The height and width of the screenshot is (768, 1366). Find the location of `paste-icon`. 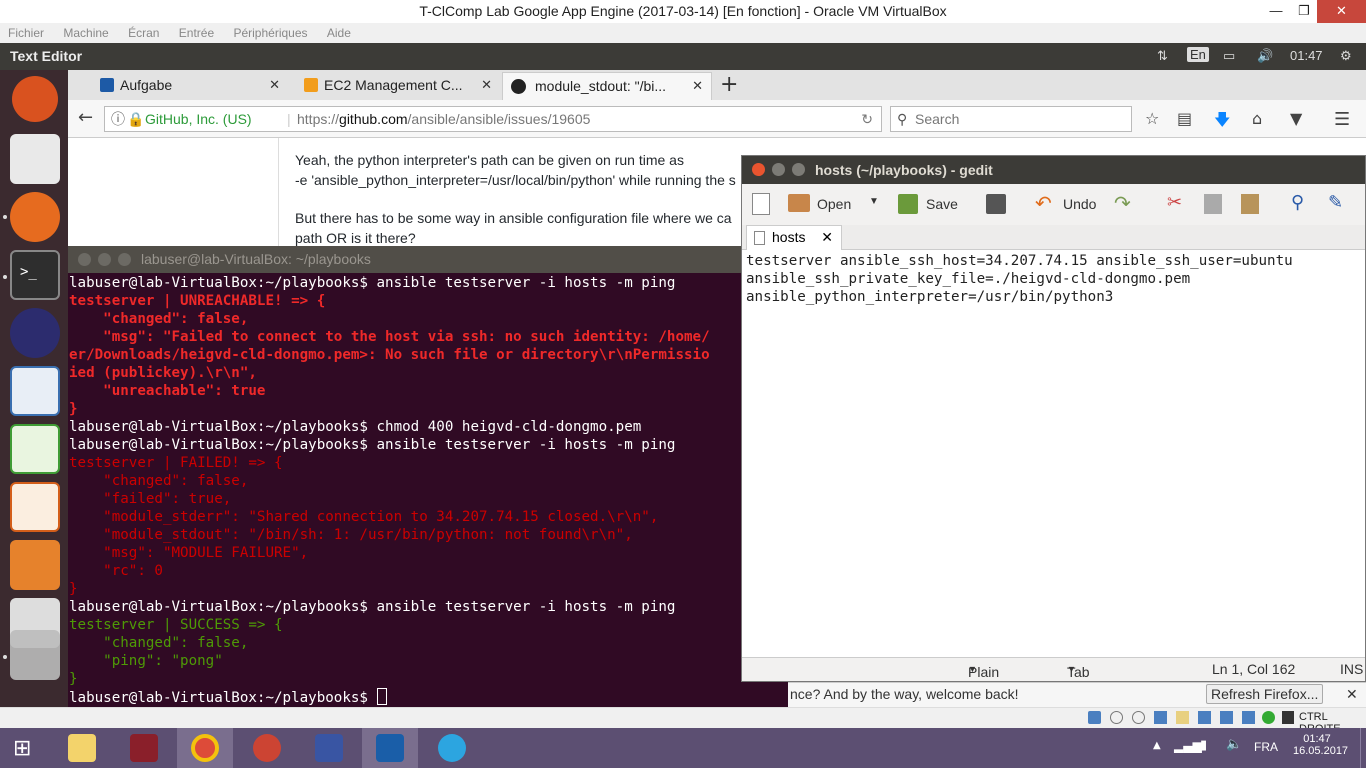

paste-icon is located at coordinates (1250, 204).